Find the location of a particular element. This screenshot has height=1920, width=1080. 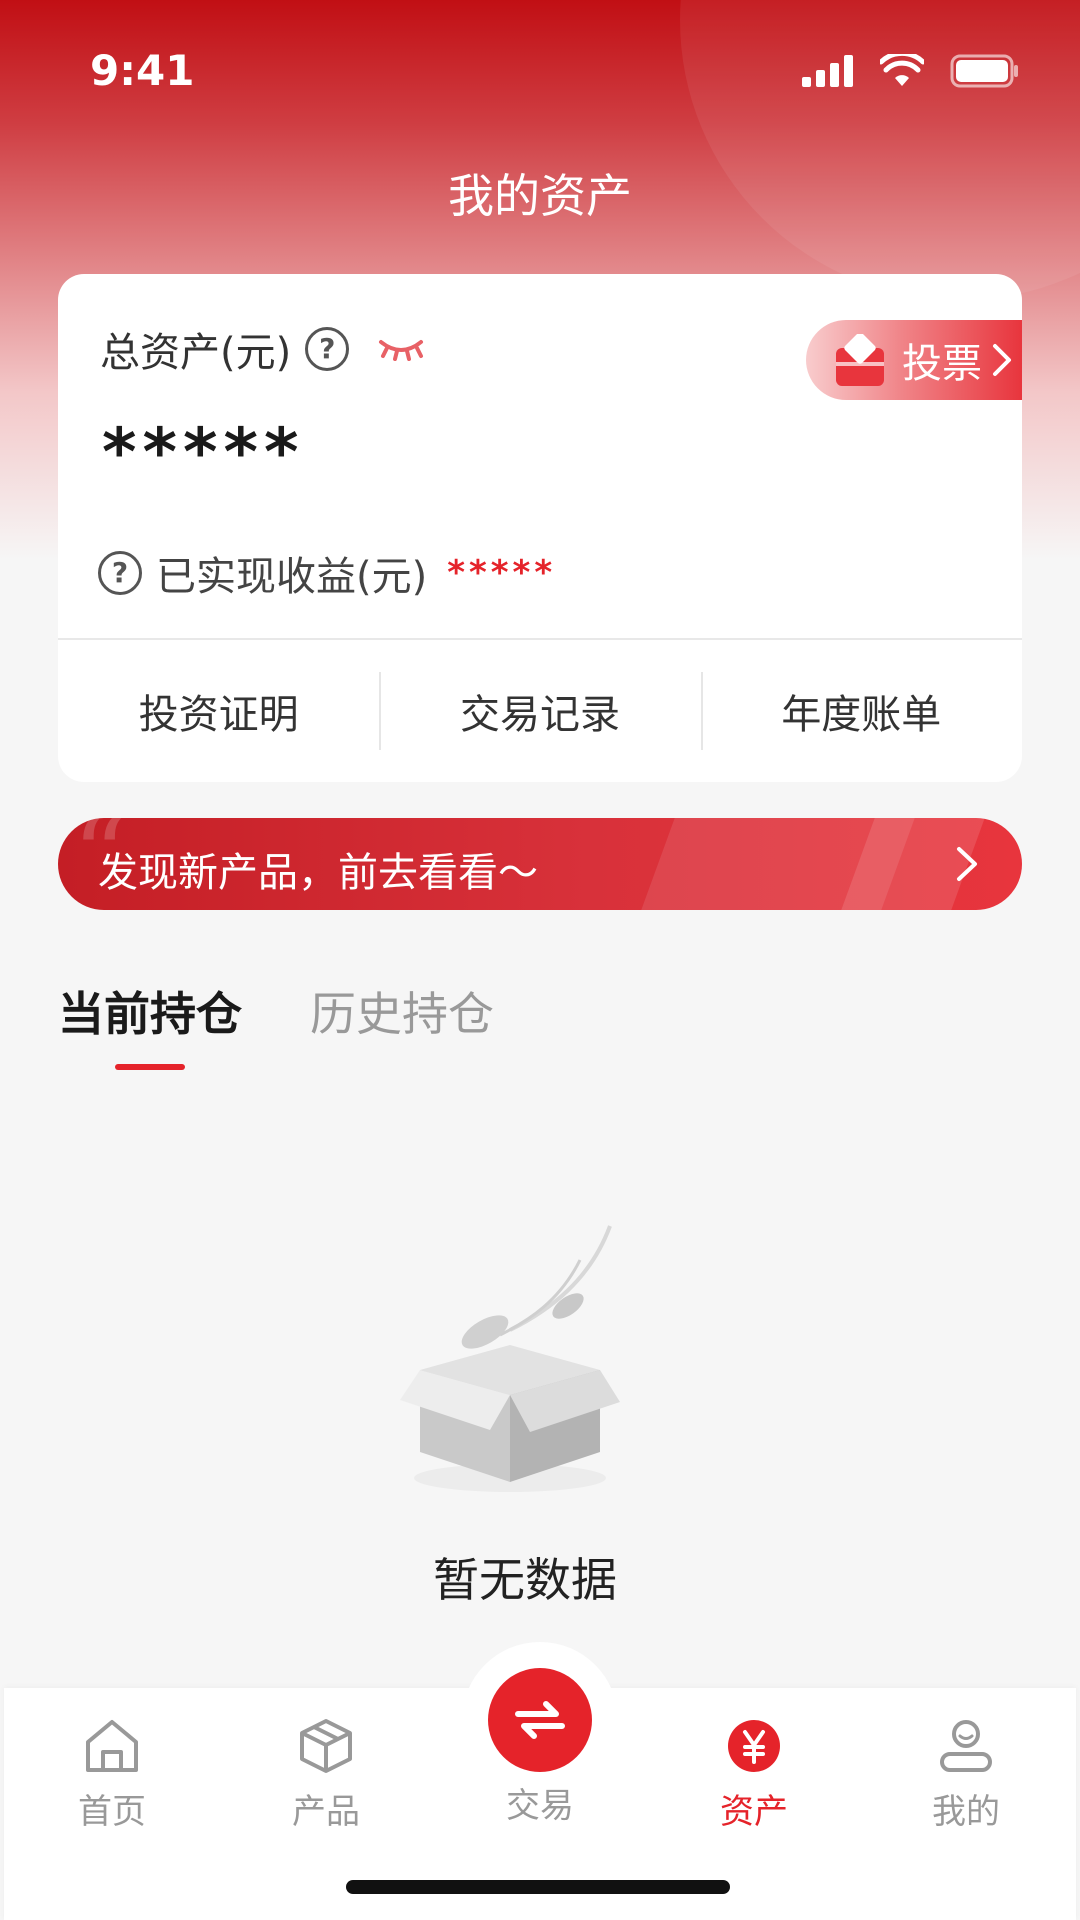

nav-asset: 资产 is located at coordinates (754, 1775).